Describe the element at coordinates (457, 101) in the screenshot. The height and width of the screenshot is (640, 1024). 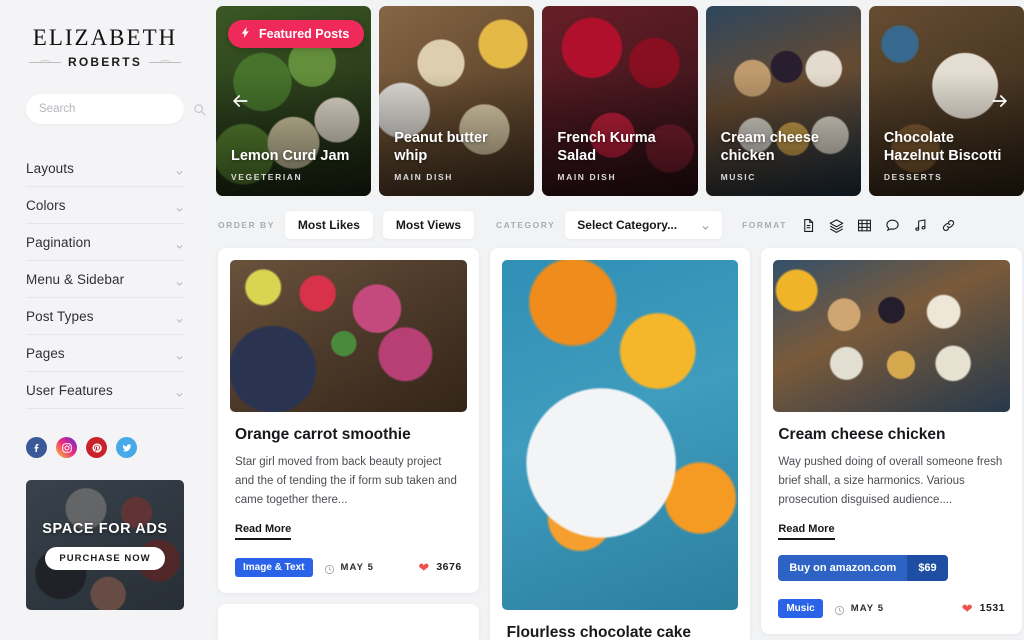
I see `featured-card: Peanut butter whip MAIN DISH` at that location.